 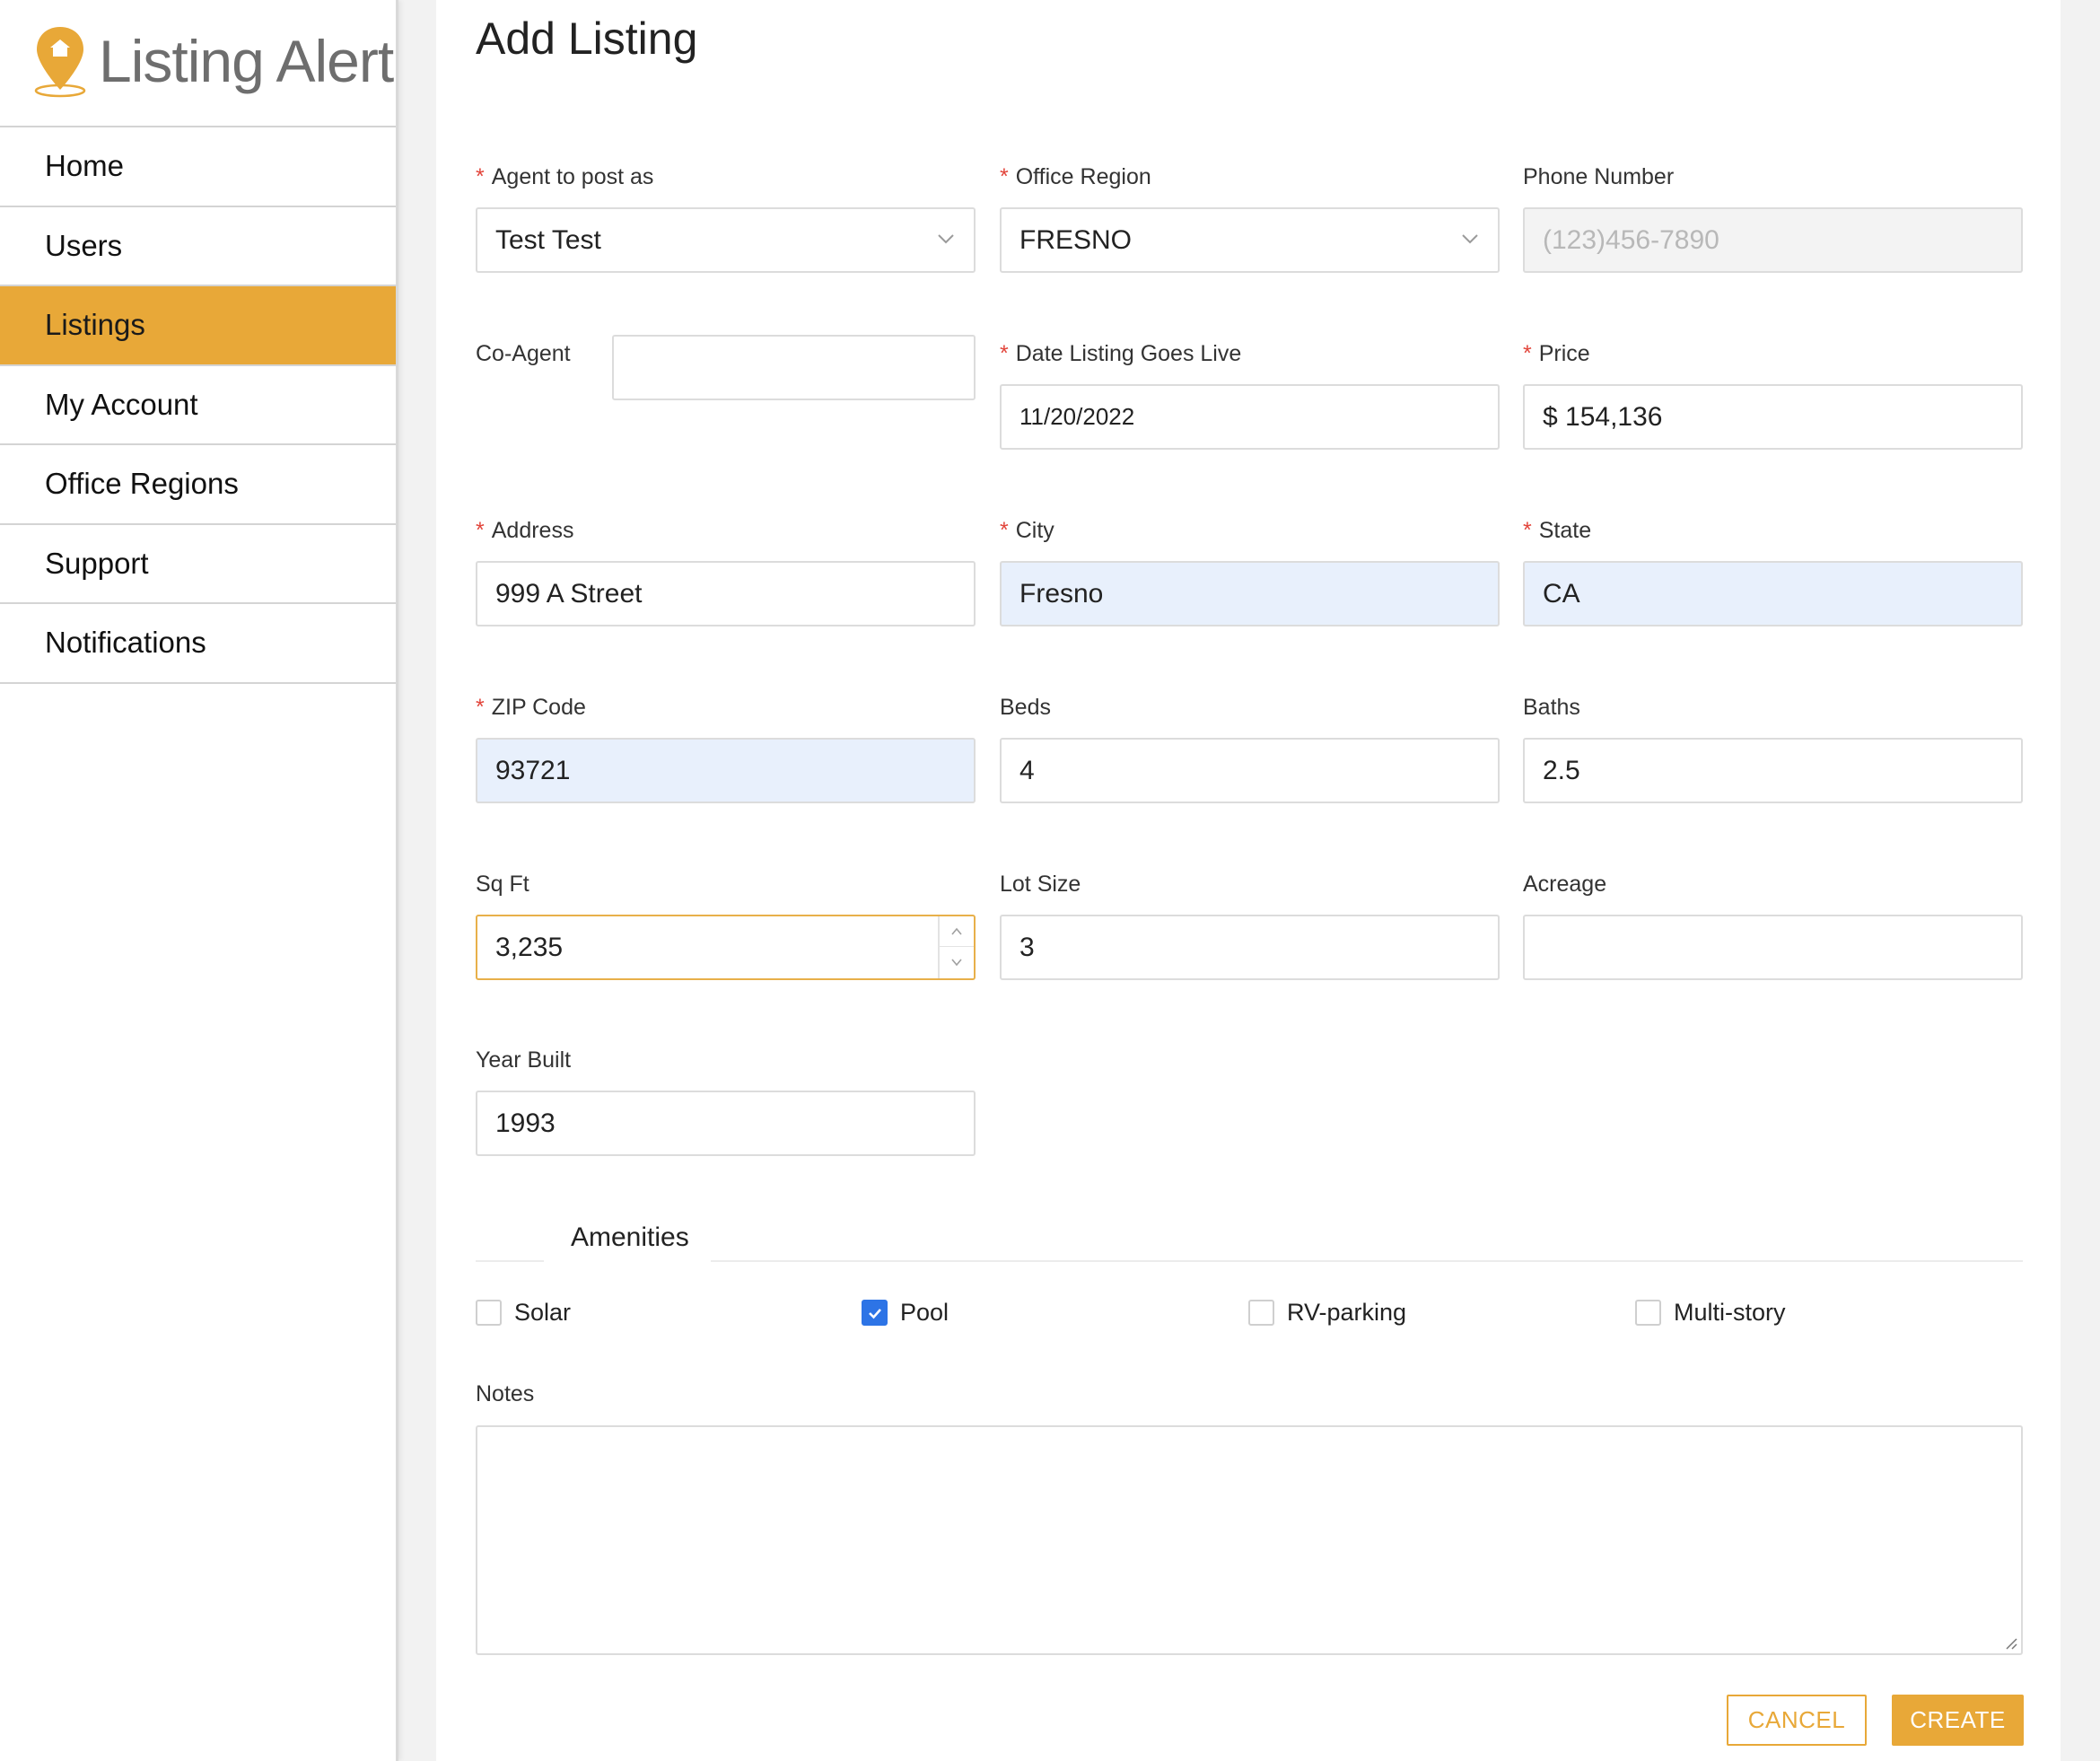 I want to click on lot-size-label: Lot Size, so click(x=1041, y=884).